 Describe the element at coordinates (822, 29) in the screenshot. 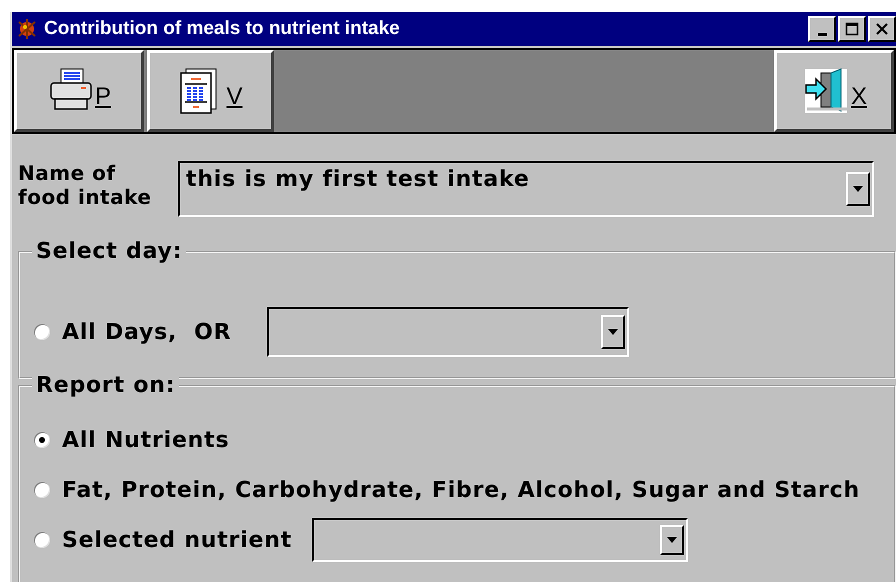

I see `minimize-button` at that location.